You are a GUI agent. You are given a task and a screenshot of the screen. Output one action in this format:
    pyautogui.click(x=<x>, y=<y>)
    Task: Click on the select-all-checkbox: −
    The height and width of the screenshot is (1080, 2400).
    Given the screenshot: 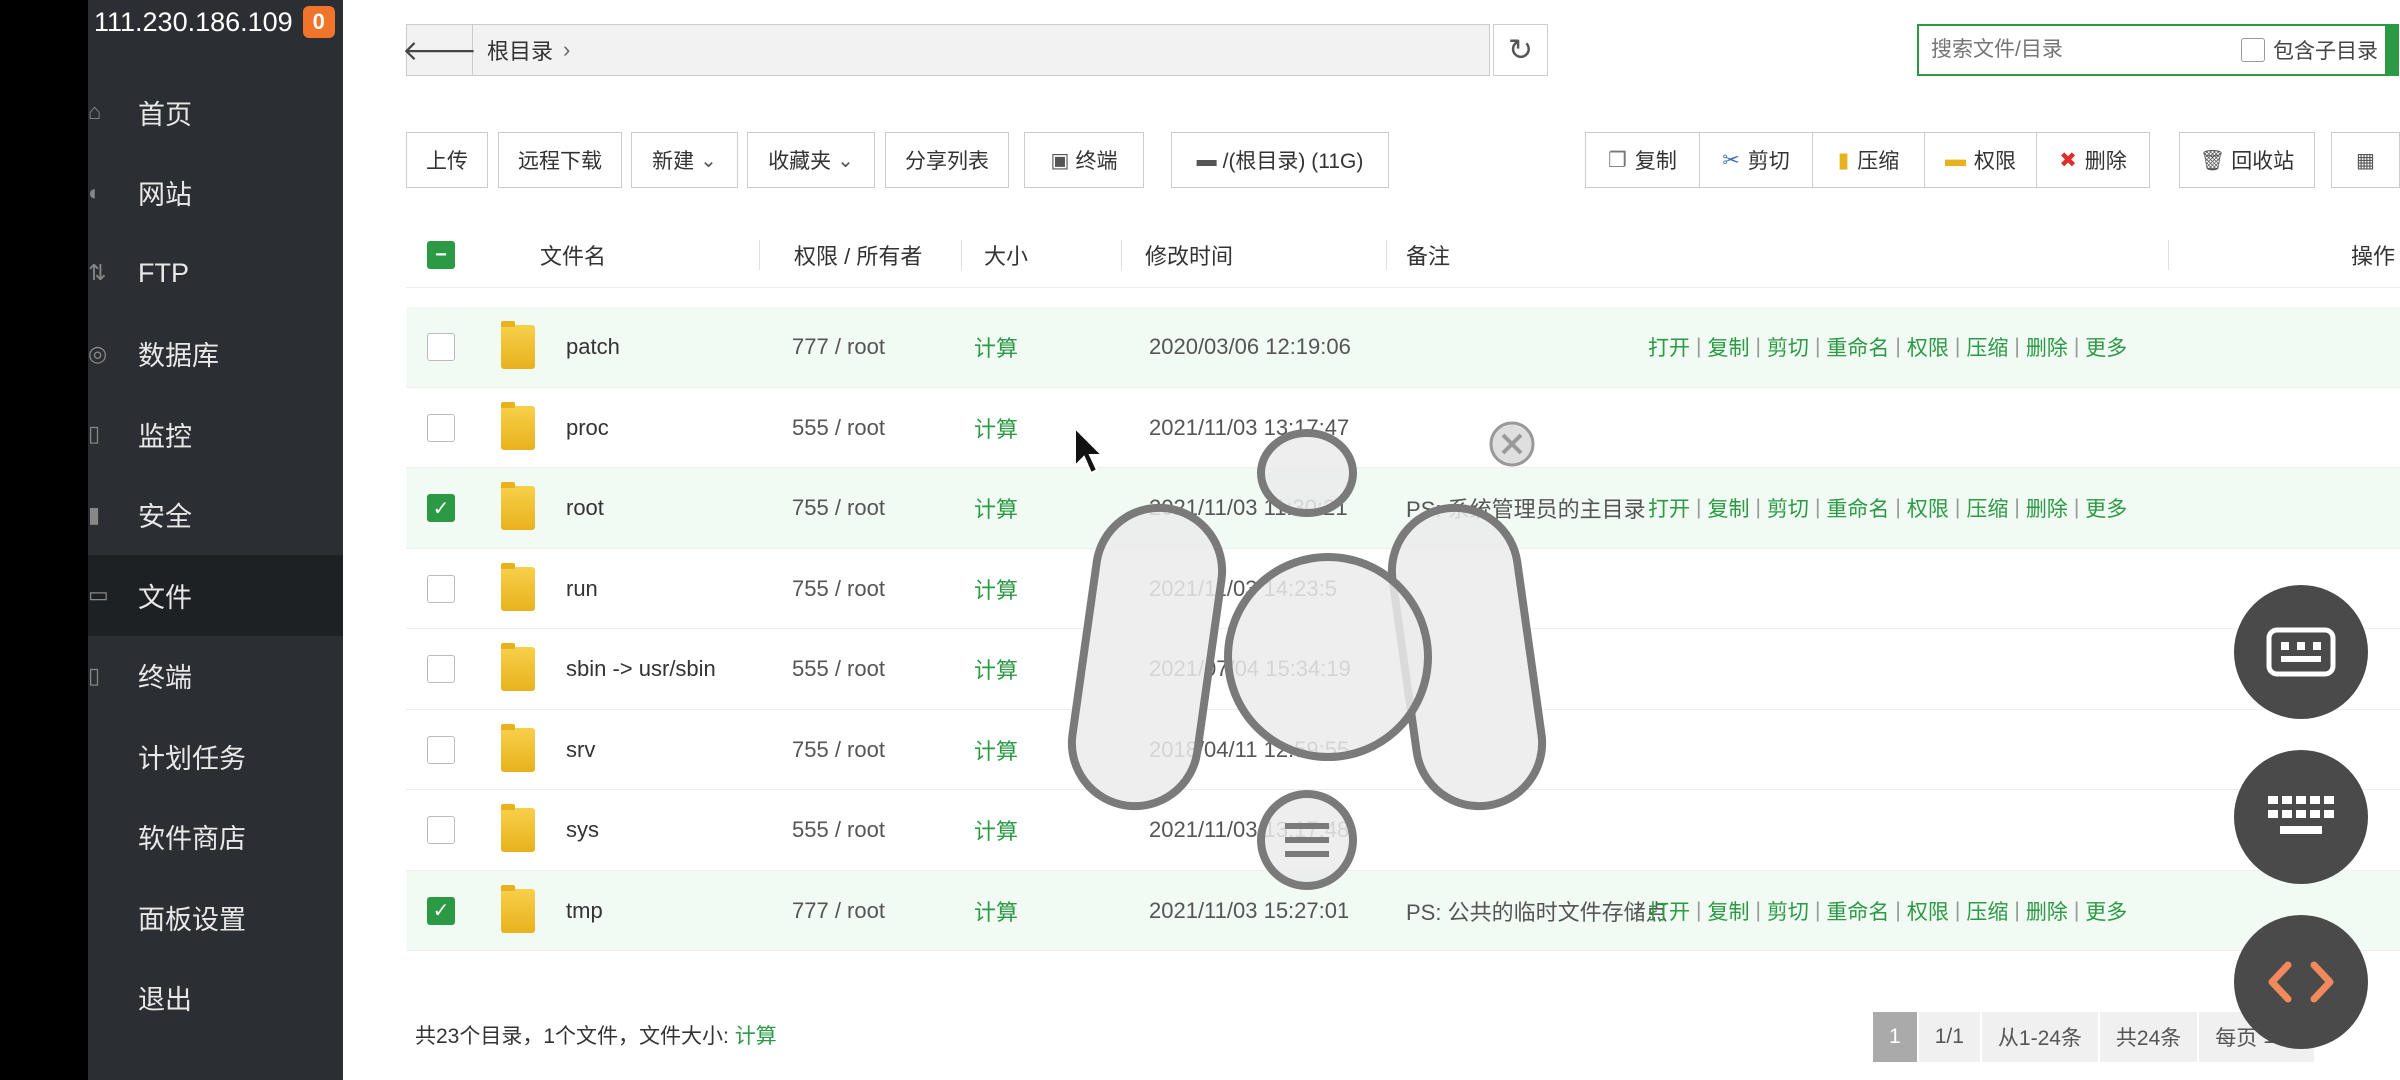 What is the action you would take?
    pyautogui.click(x=441, y=255)
    